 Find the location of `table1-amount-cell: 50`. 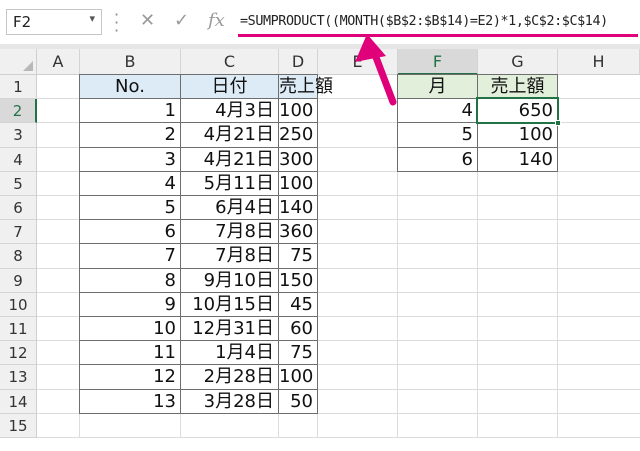

table1-amount-cell: 50 is located at coordinates (298, 401).